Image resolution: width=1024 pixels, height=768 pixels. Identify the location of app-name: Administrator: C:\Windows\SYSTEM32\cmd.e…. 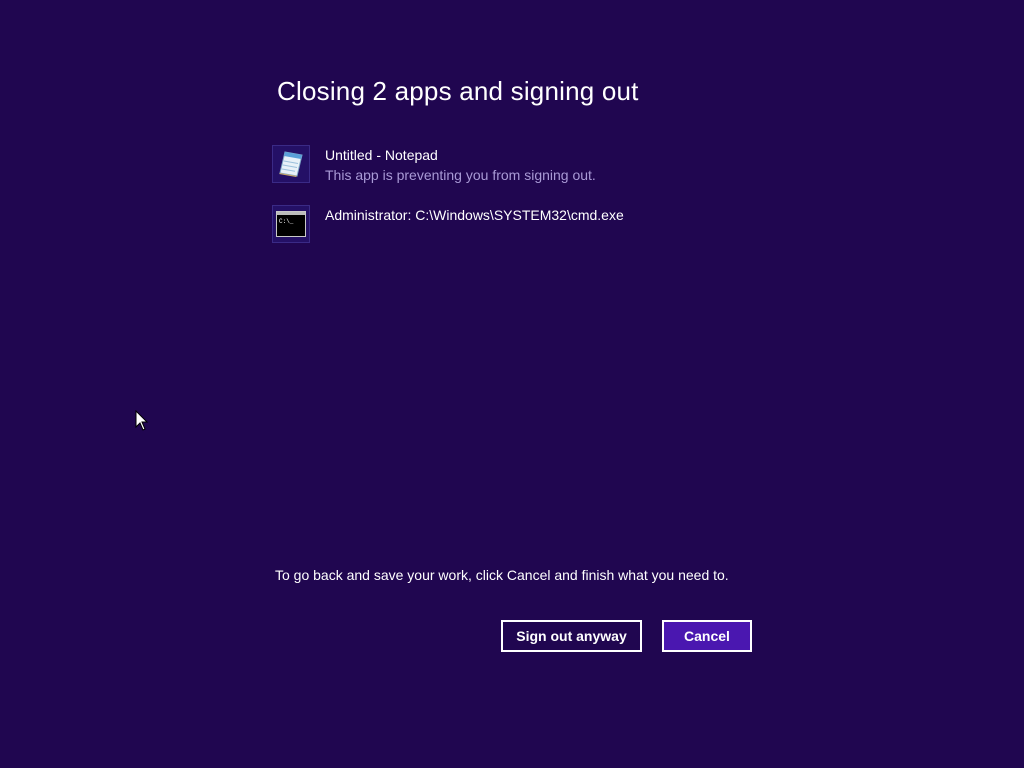
(474, 215).